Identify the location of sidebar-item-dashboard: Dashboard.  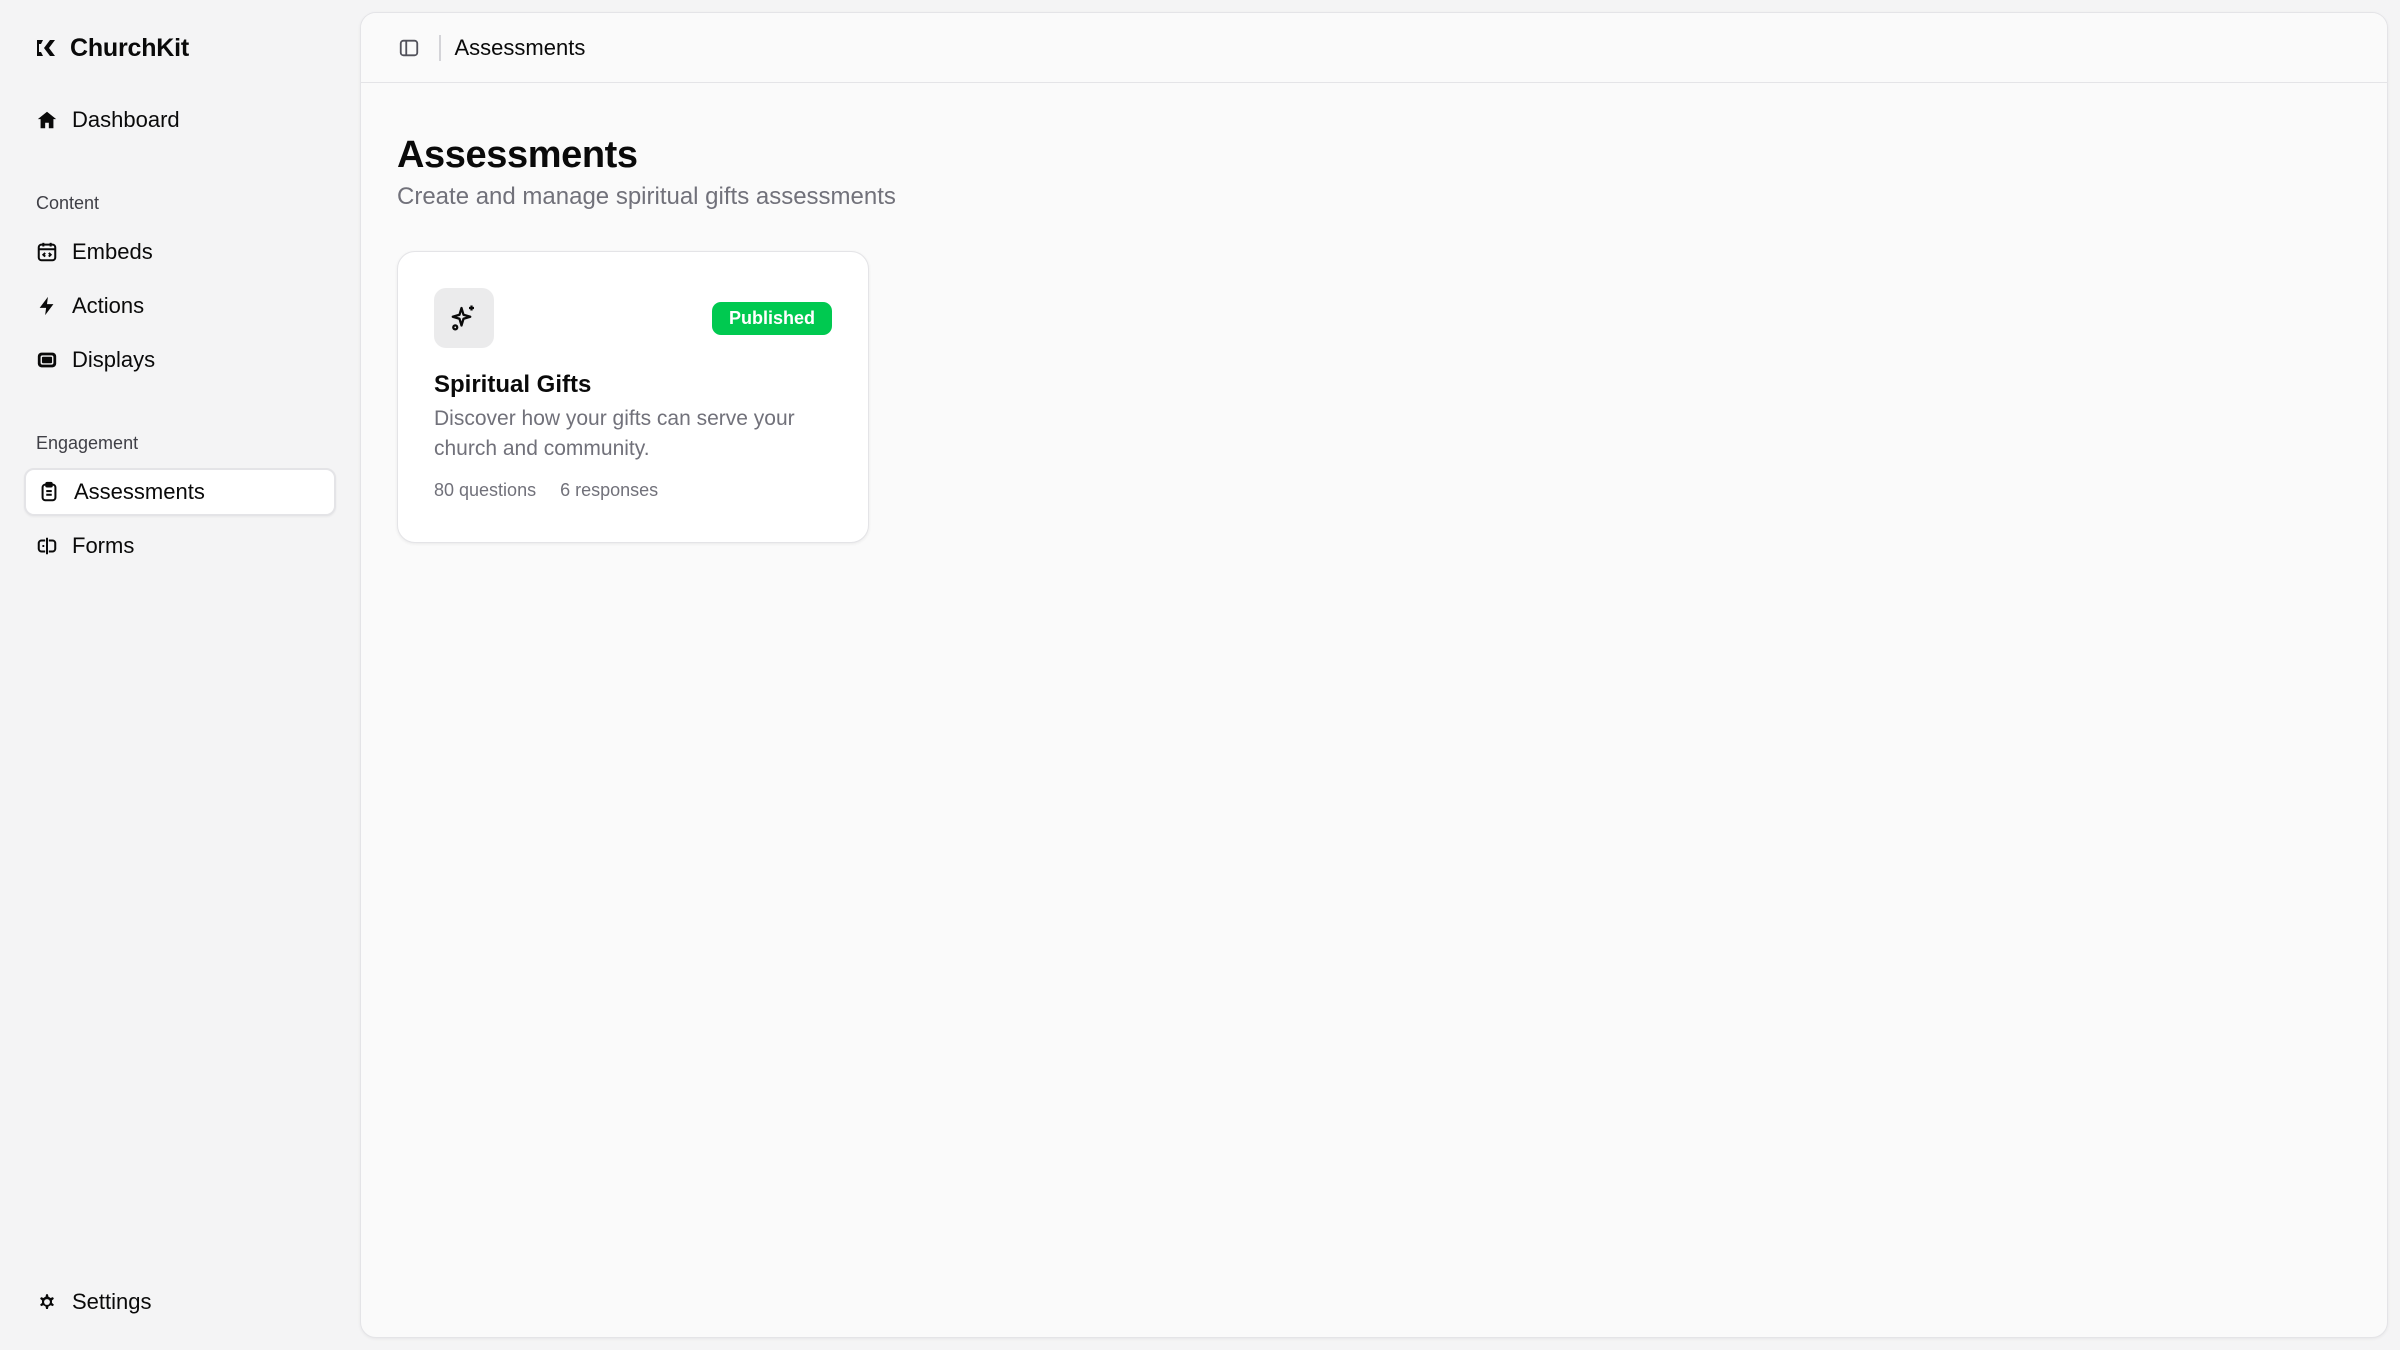
(180, 120).